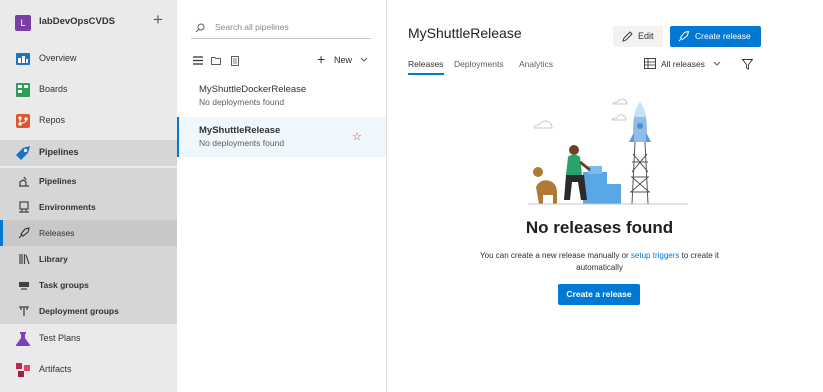  What do you see at coordinates (23, 23) in the screenshot?
I see `org-badge: L` at bounding box center [23, 23].